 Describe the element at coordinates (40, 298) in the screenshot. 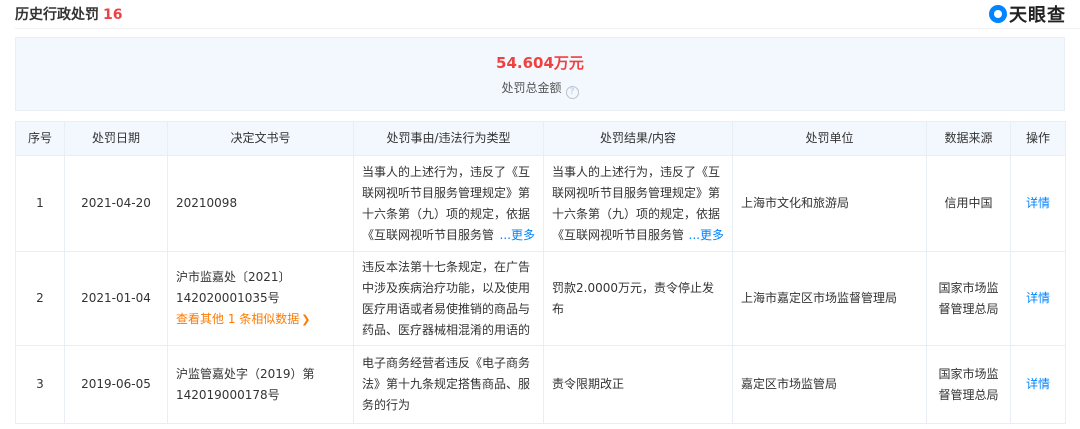

I see `cell-index: 2` at that location.